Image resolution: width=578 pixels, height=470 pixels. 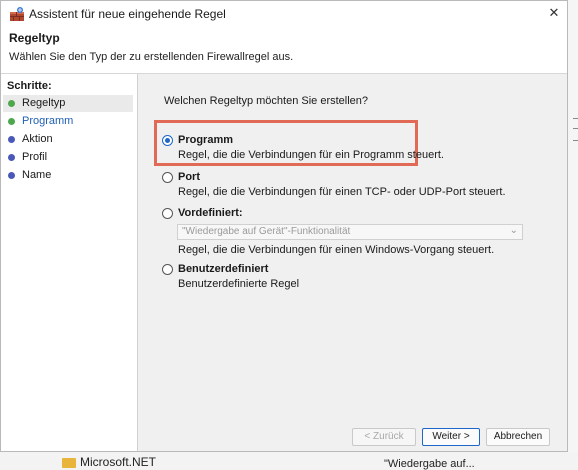 I want to click on step-item-aktion: Aktion, so click(x=68, y=139).